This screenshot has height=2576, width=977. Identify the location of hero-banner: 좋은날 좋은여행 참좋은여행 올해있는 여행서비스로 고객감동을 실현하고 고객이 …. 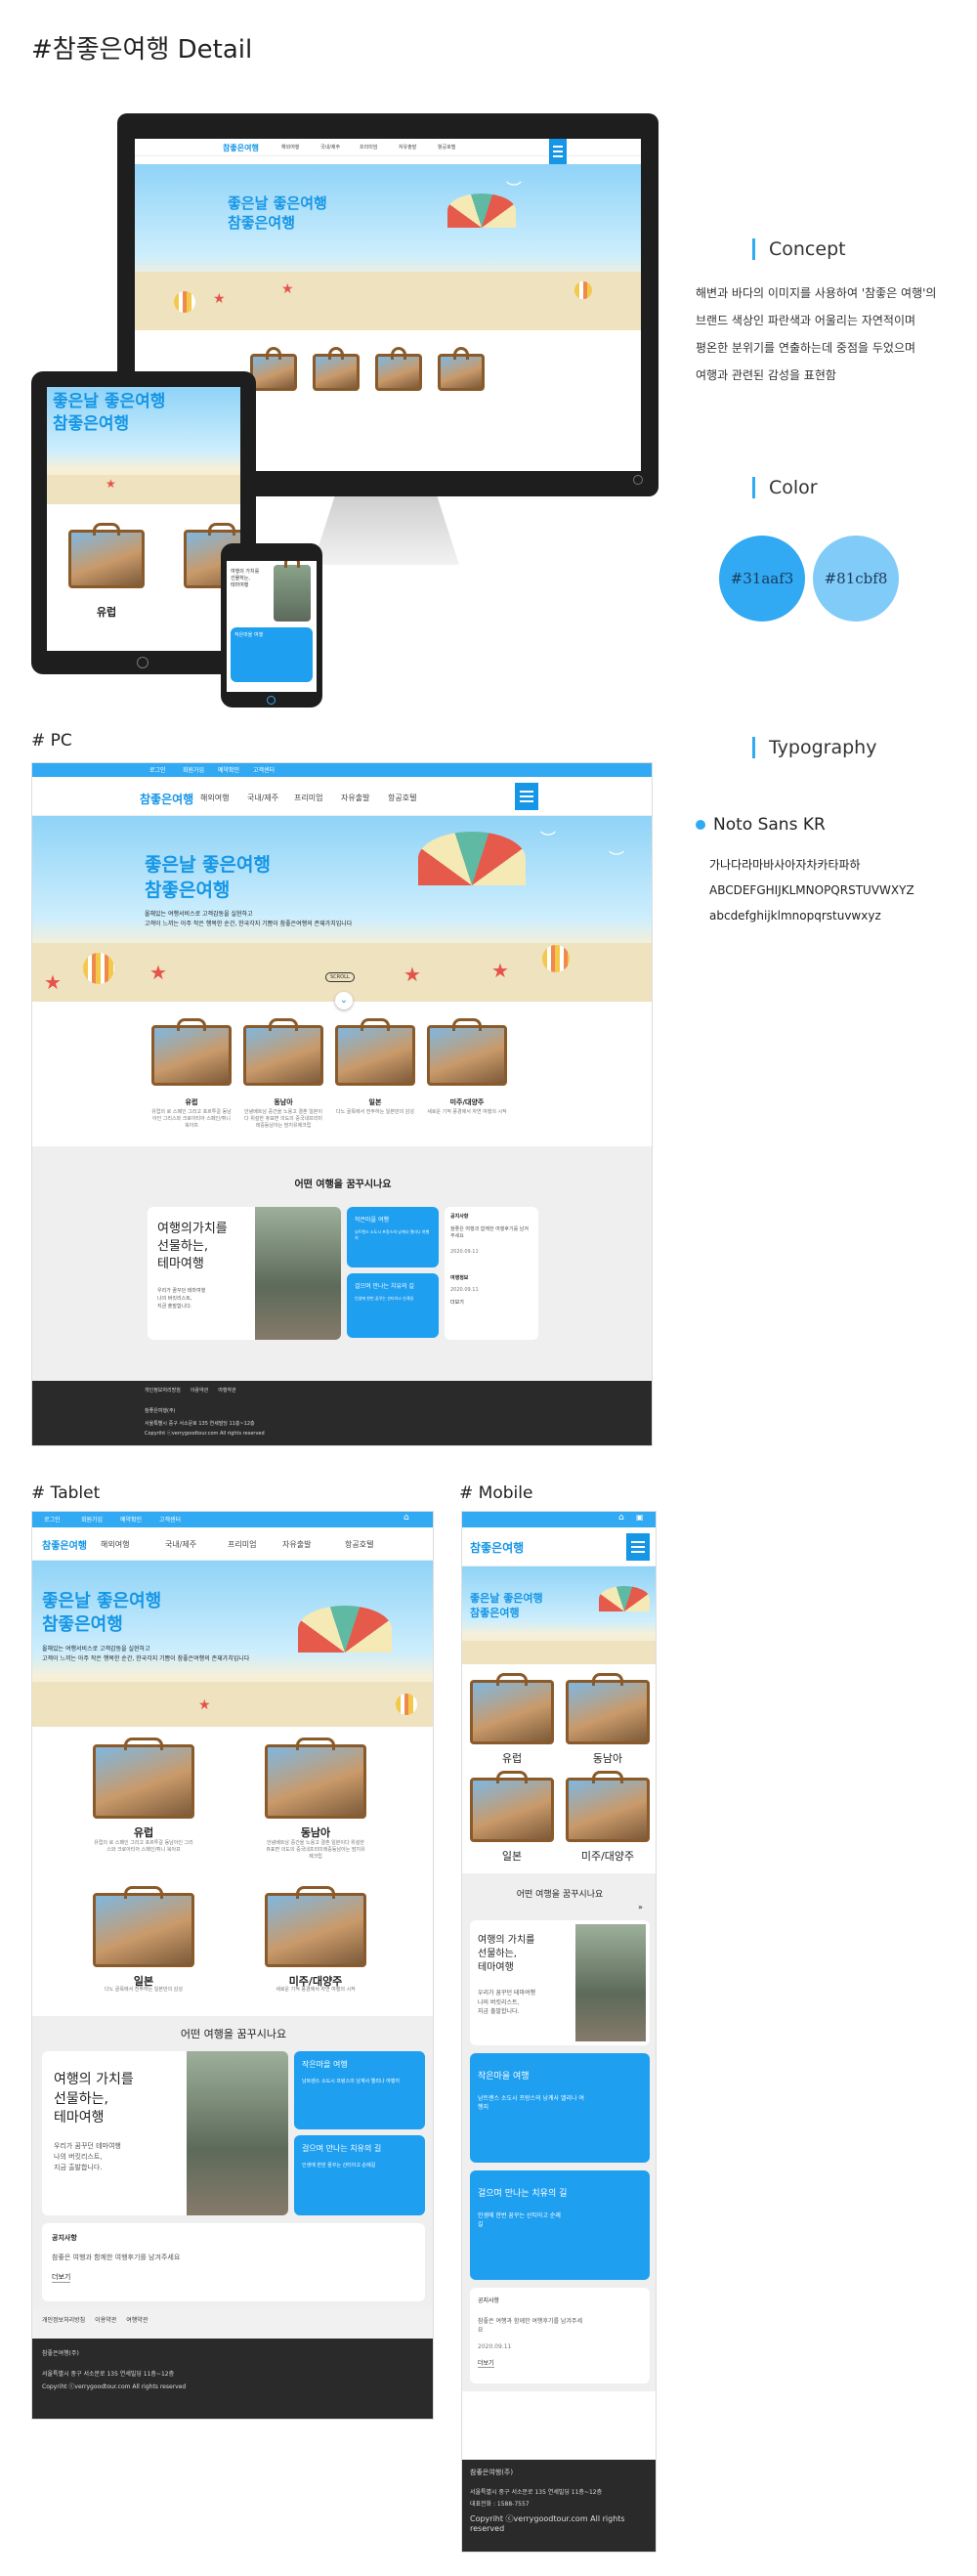
(232, 1644).